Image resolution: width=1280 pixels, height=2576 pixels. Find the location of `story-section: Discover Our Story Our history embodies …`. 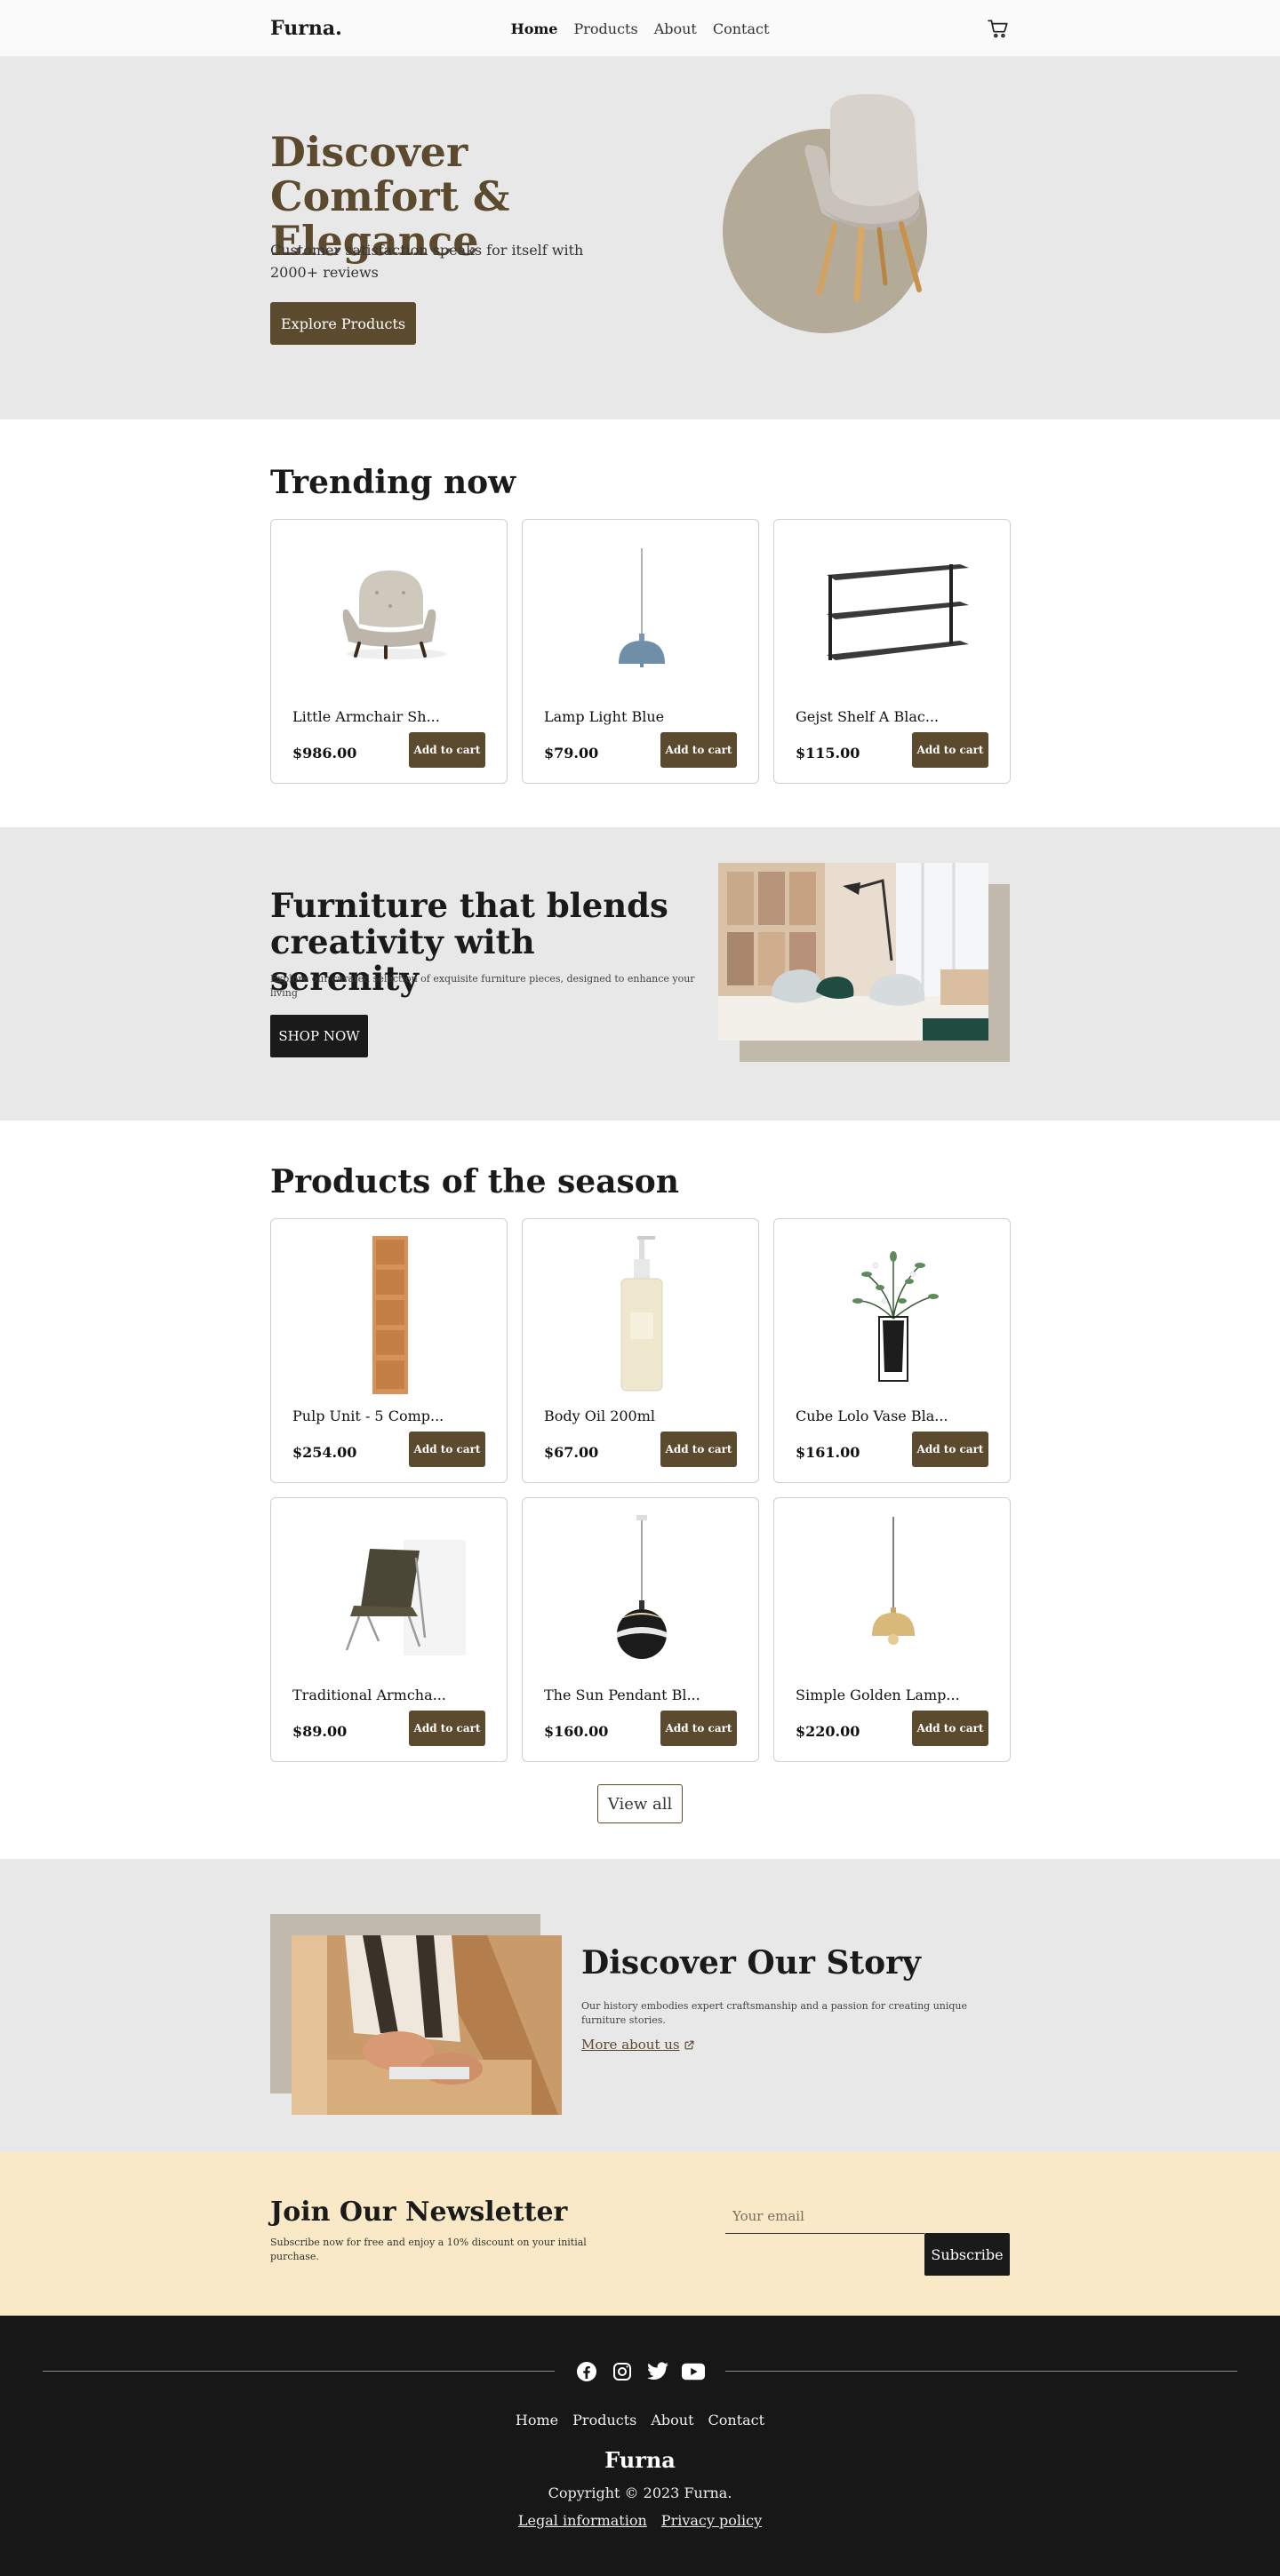

story-section: Discover Our Story Our history embodies … is located at coordinates (640, 2006).